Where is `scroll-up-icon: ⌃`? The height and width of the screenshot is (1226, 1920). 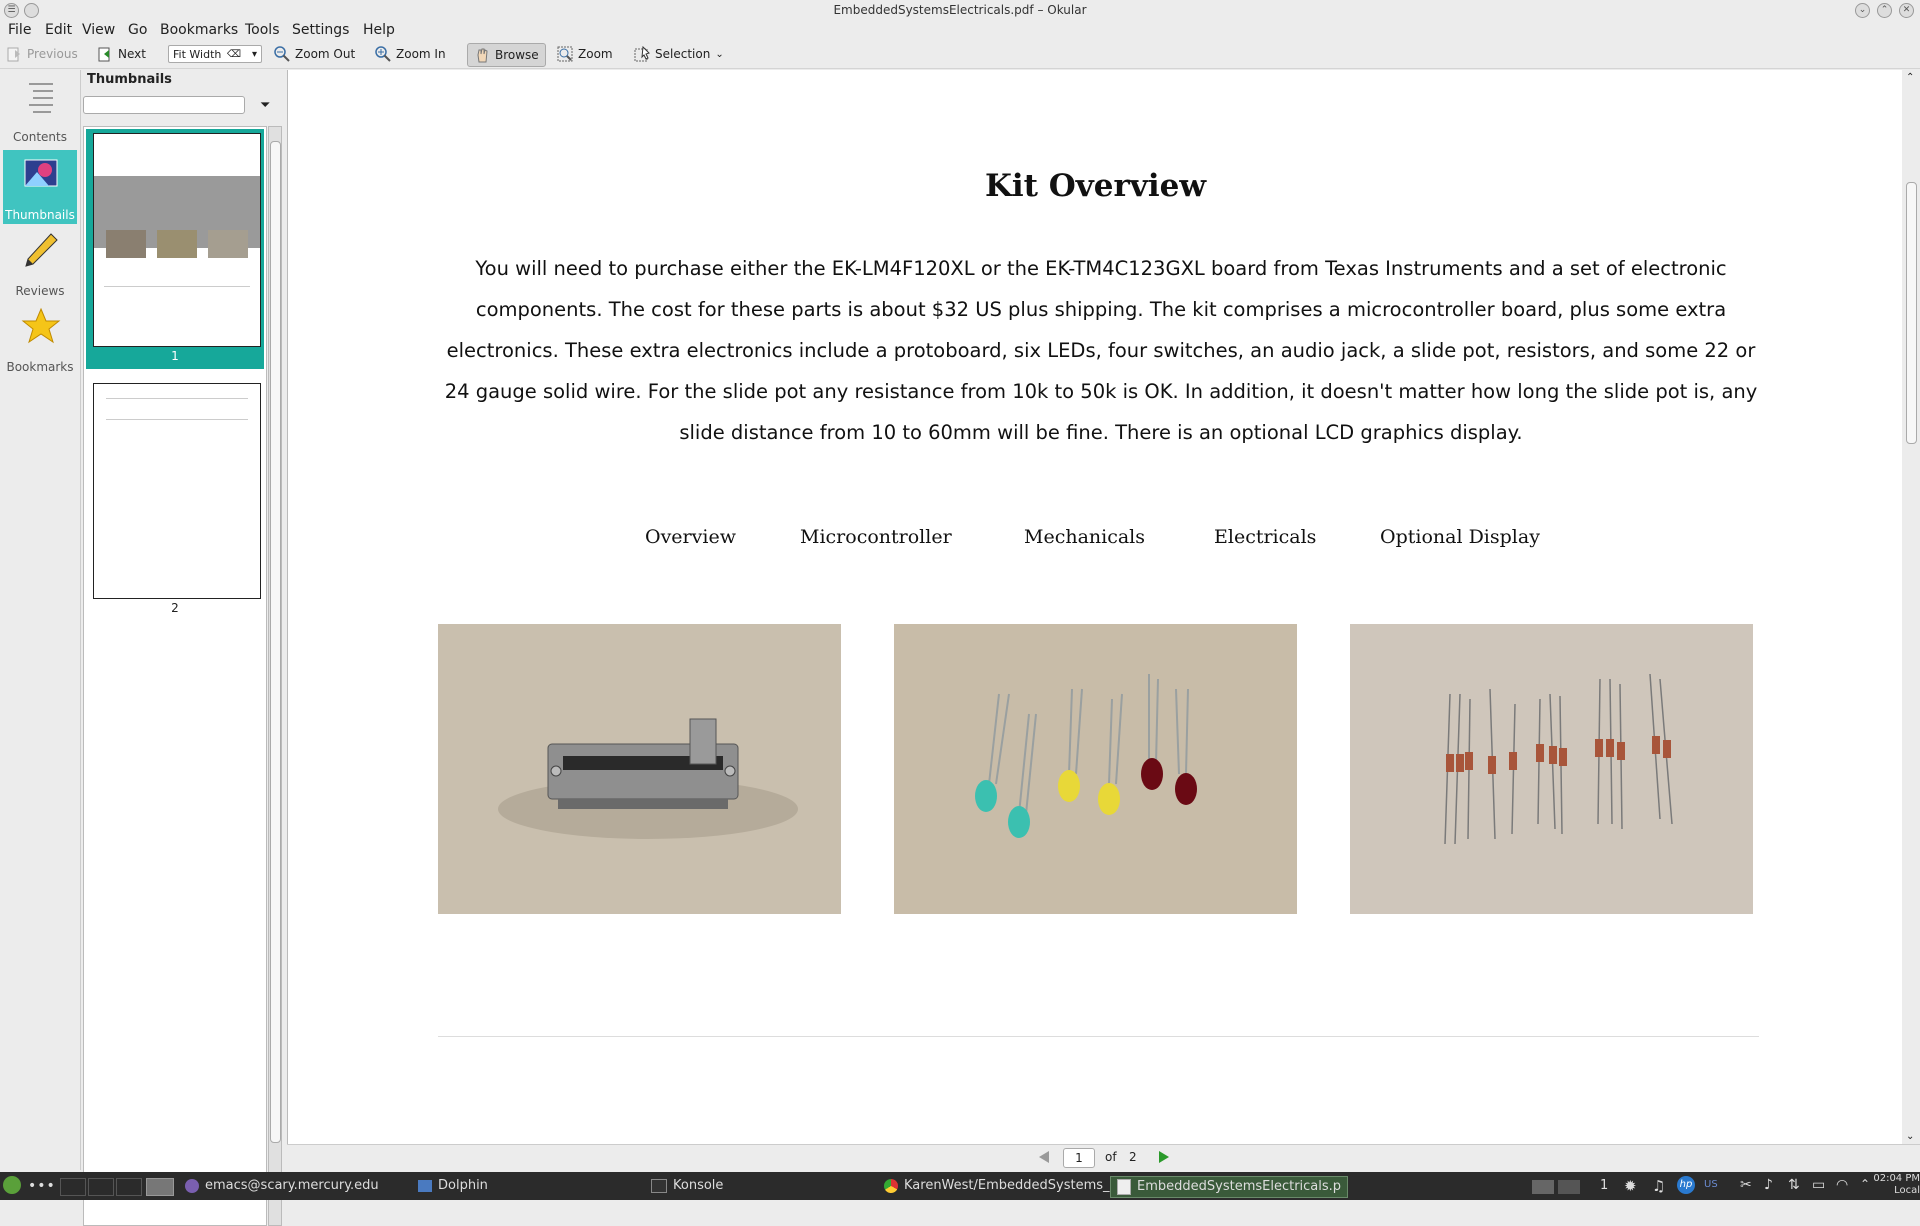 scroll-up-icon: ⌃ is located at coordinates (1910, 77).